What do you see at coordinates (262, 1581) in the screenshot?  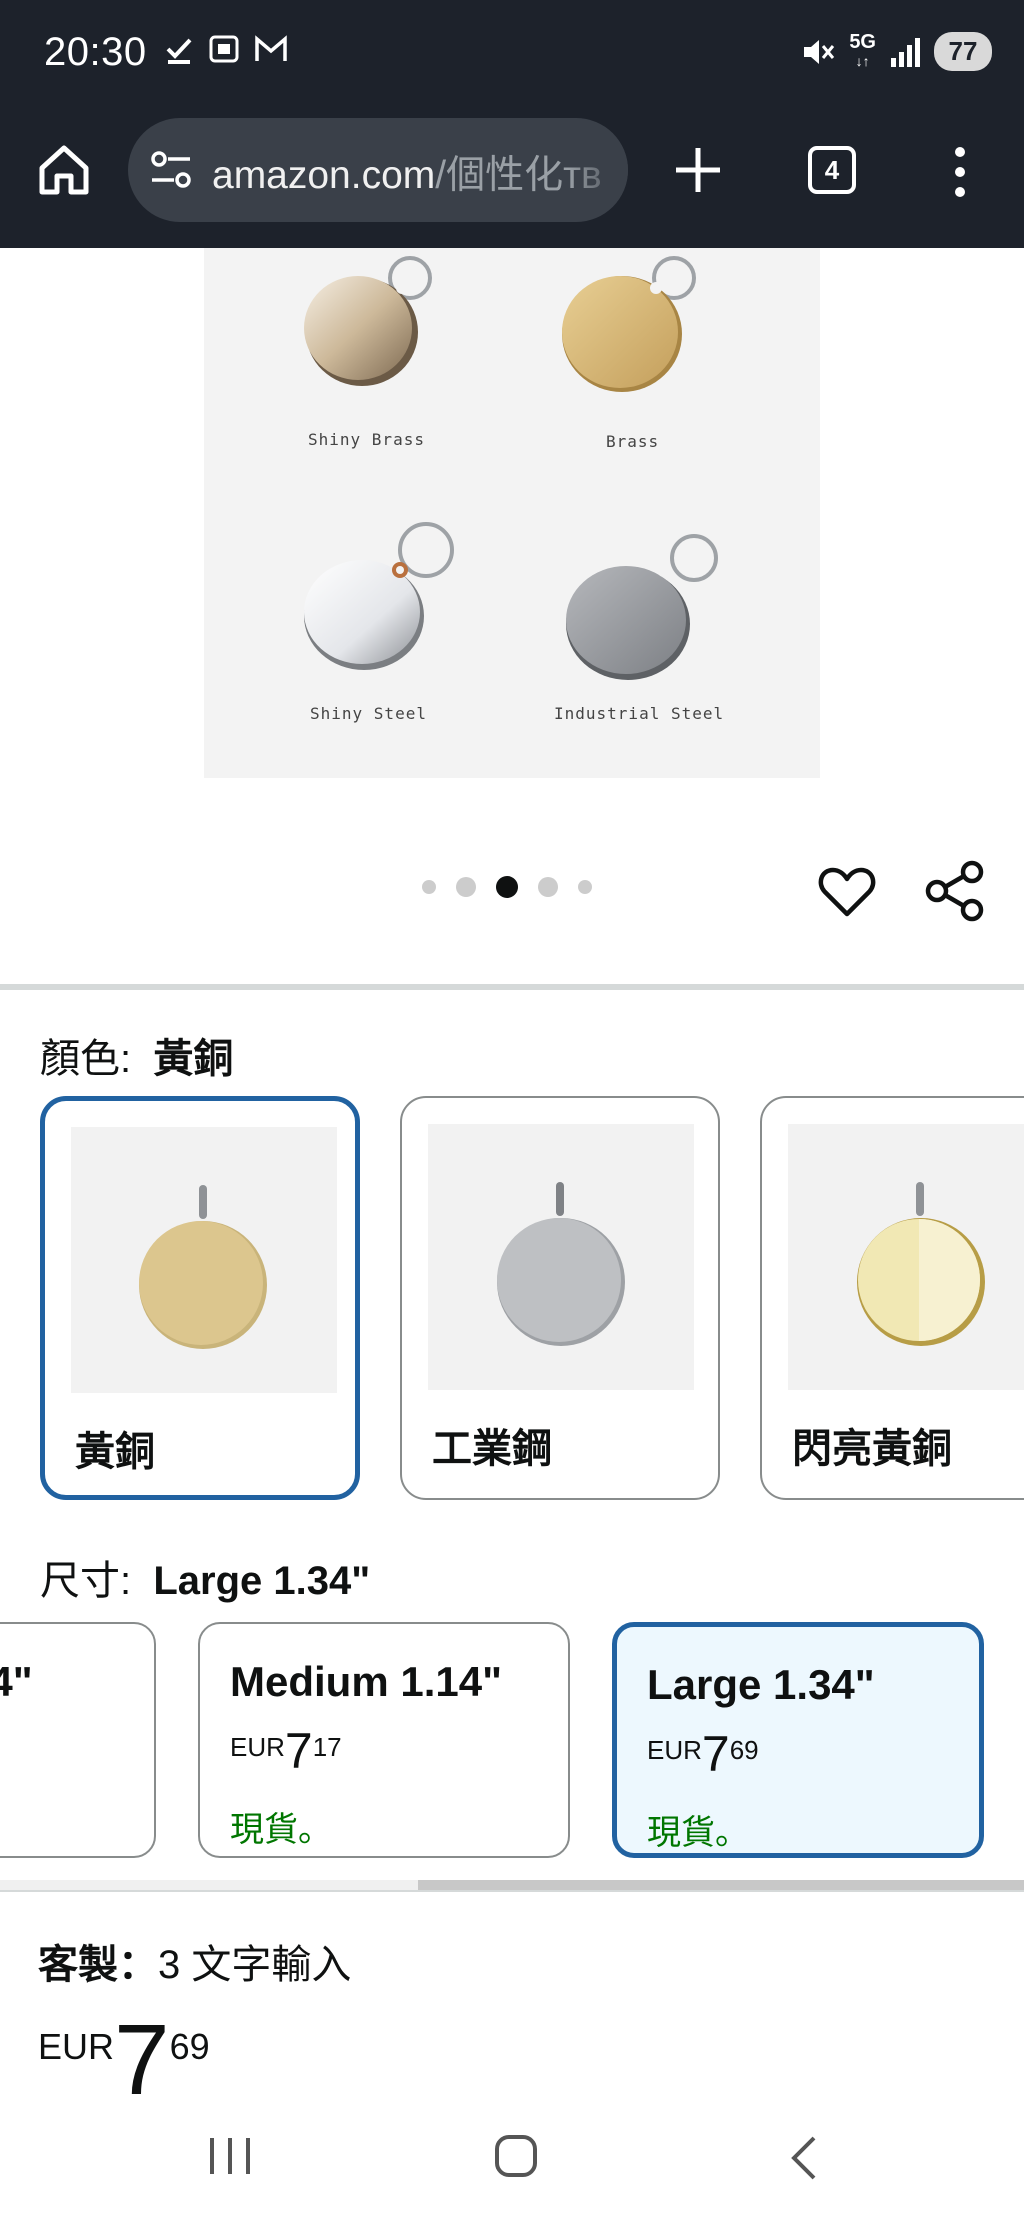 I see `size-selected-value: Large 1.34"` at bounding box center [262, 1581].